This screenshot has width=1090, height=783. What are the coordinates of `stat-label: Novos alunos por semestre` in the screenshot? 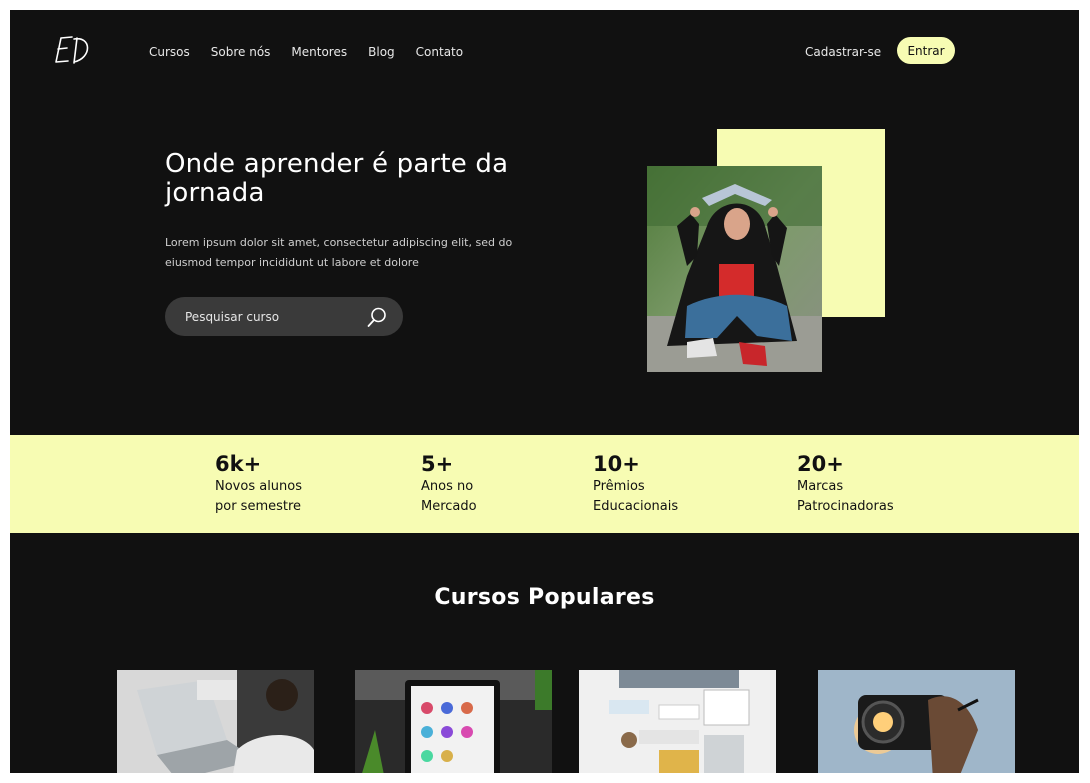 It's located at (259, 496).